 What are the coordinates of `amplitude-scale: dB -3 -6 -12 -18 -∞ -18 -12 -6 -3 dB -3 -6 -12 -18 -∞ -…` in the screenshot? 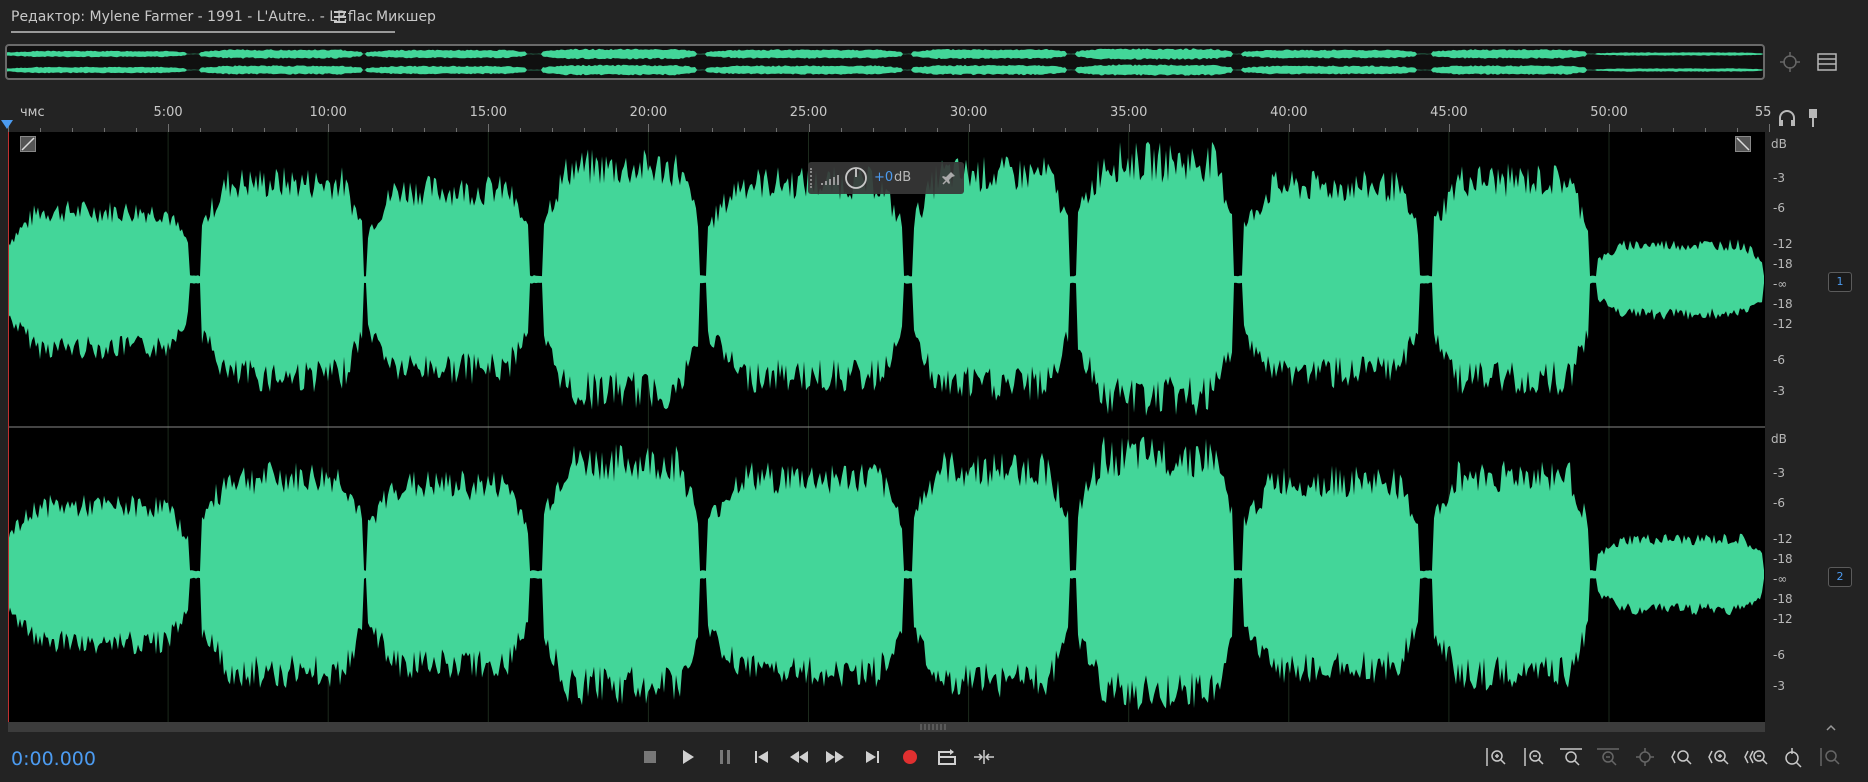 It's located at (1795, 427).